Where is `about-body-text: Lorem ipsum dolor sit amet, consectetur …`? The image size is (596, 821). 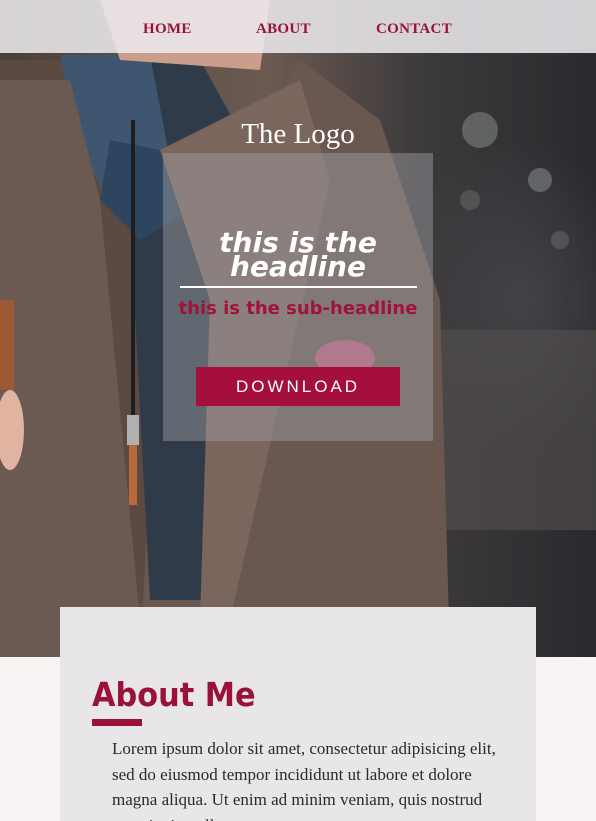 about-body-text: Lorem ipsum dolor sit amet, consectetur … is located at coordinates (304, 780).